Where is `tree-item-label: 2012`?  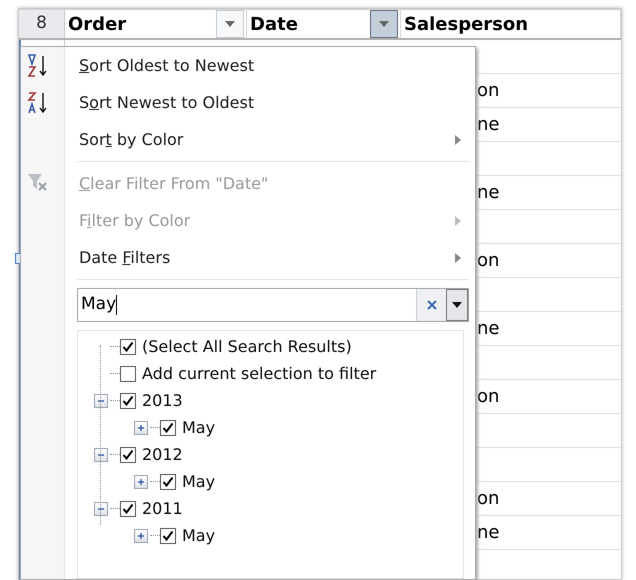
tree-item-label: 2012 is located at coordinates (162, 454).